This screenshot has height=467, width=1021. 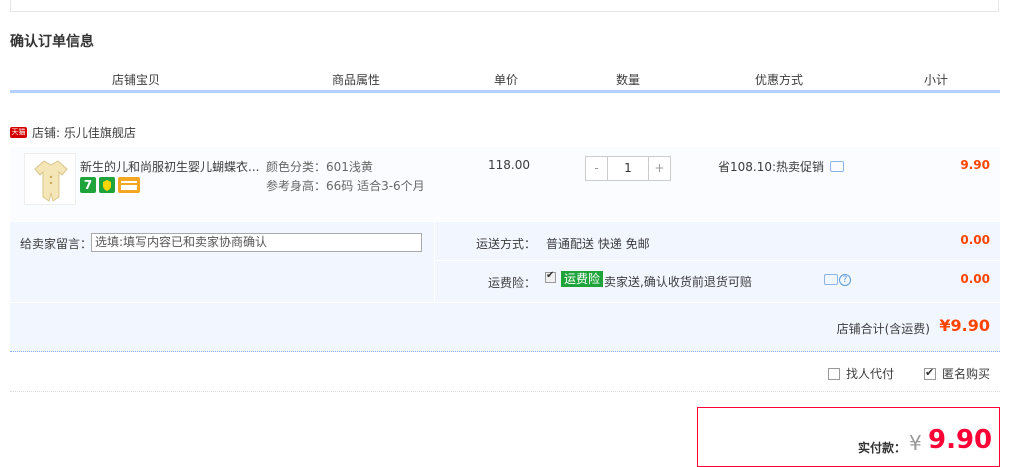 I want to click on header-attributes: 商品属性, so click(x=356, y=80).